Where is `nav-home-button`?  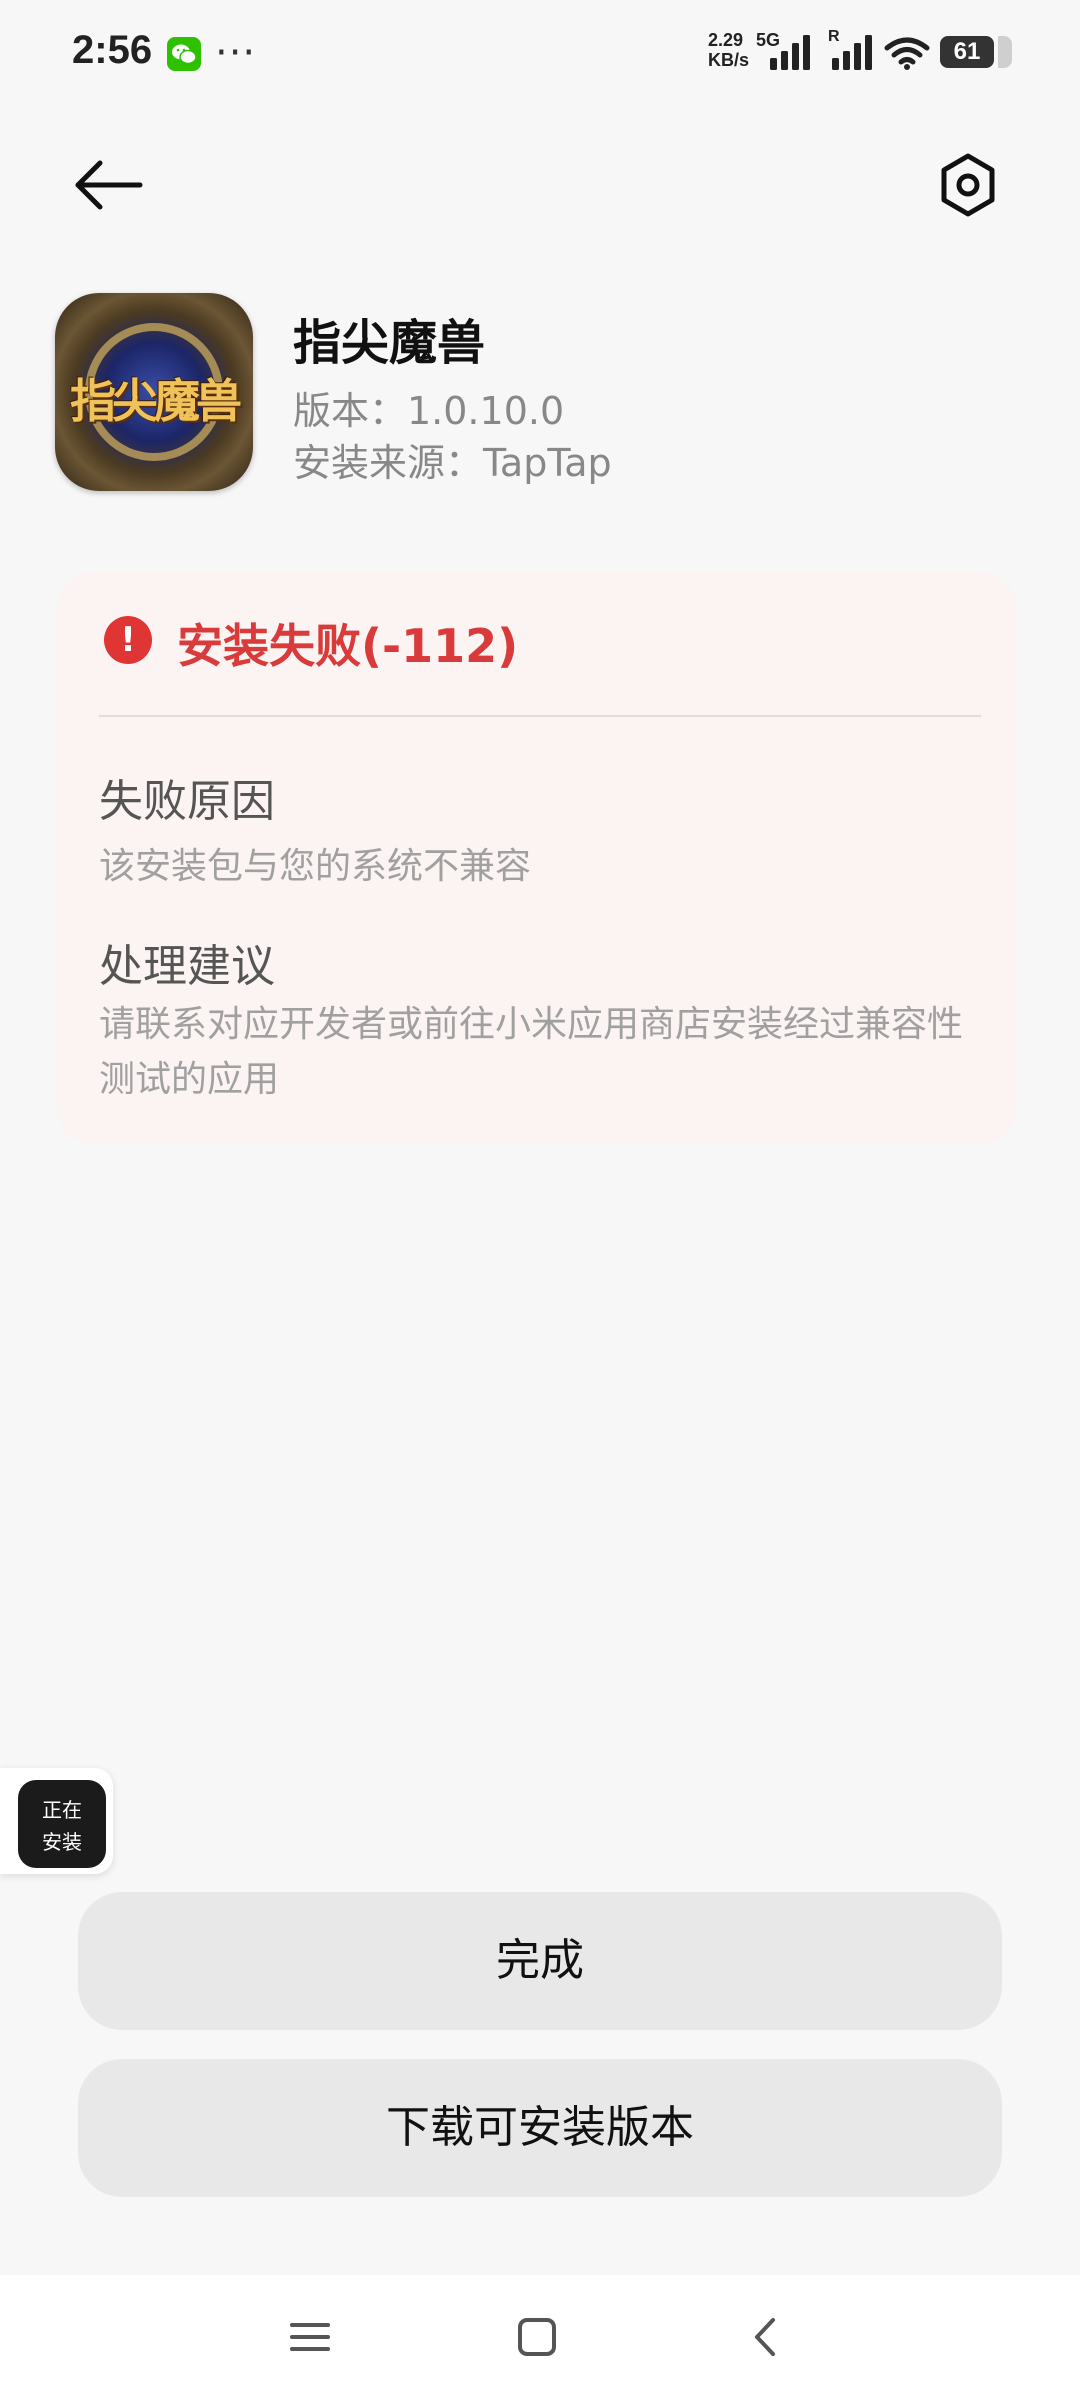
nav-home-button is located at coordinates (537, 2339).